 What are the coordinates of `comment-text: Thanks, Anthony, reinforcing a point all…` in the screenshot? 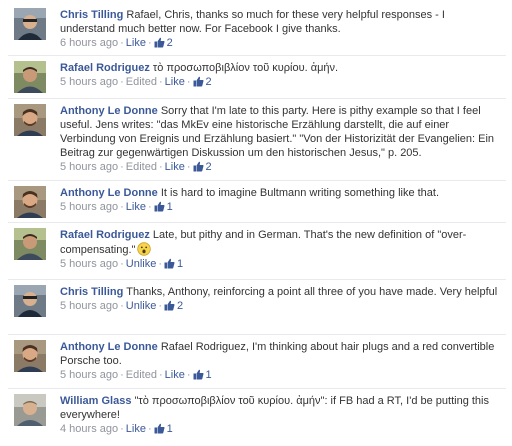 It's located at (312, 292).